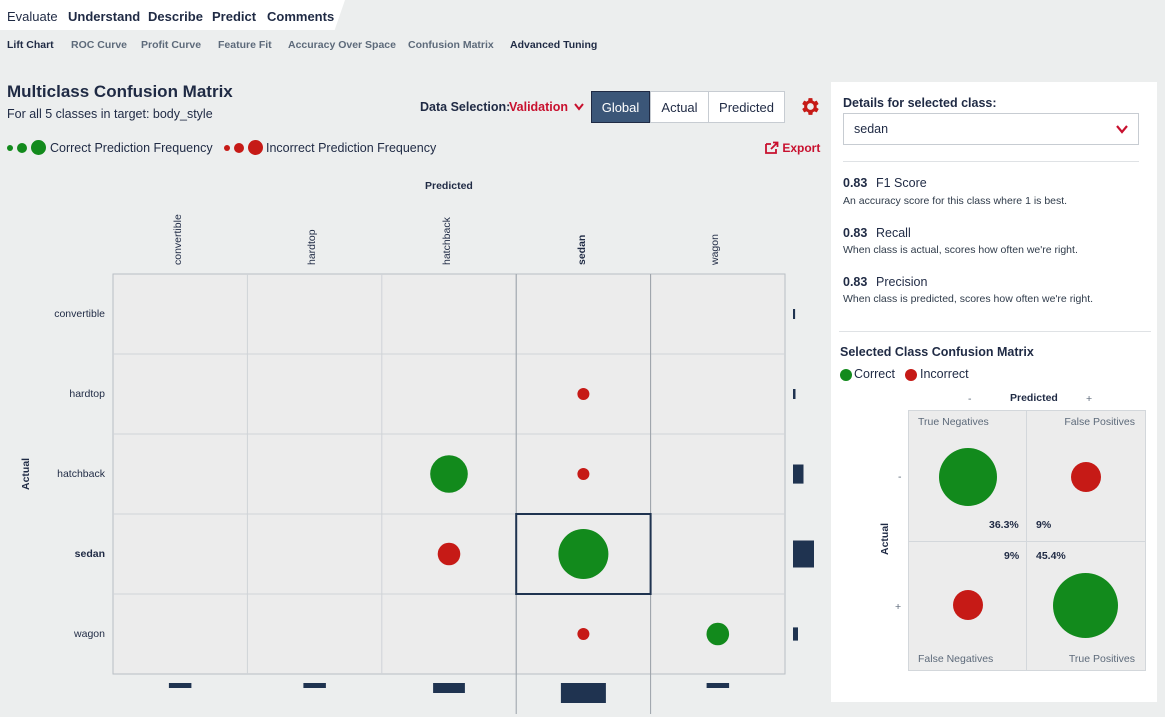 The width and height of the screenshot is (1165, 717). I want to click on predicted-total-bar-convertible, so click(180, 685).